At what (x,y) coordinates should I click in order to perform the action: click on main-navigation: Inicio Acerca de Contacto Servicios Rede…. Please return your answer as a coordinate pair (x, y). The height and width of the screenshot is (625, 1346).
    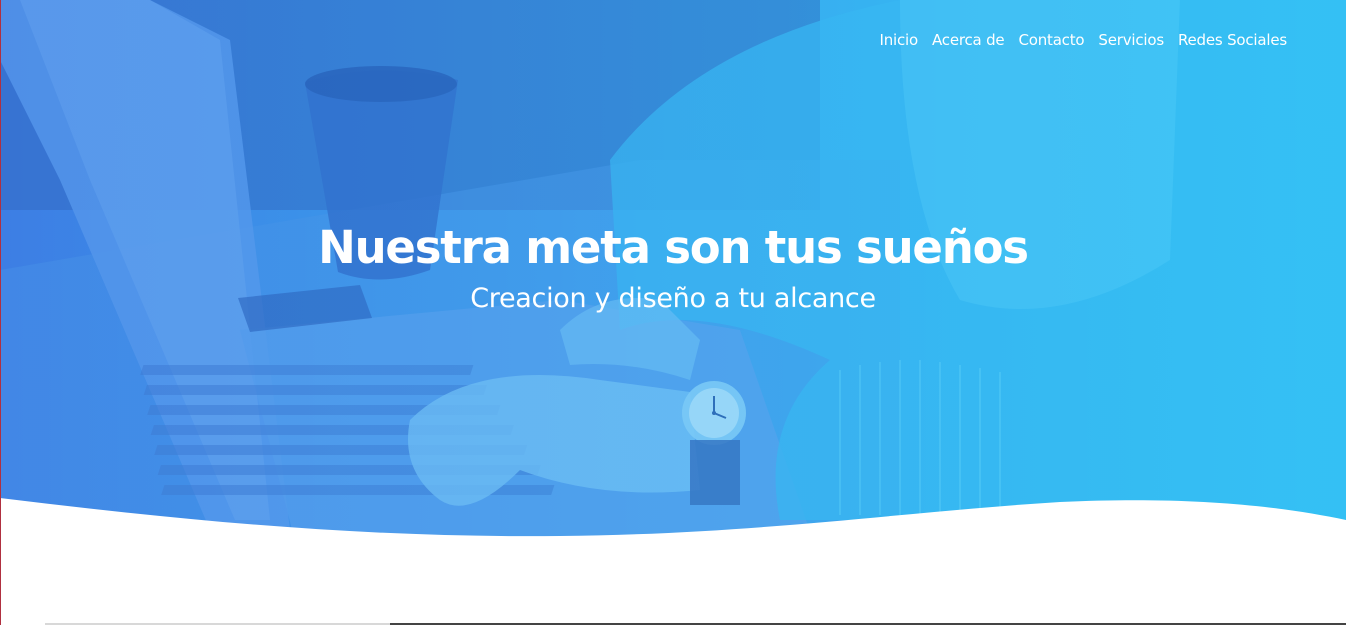
    Looking at the image, I should click on (1083, 40).